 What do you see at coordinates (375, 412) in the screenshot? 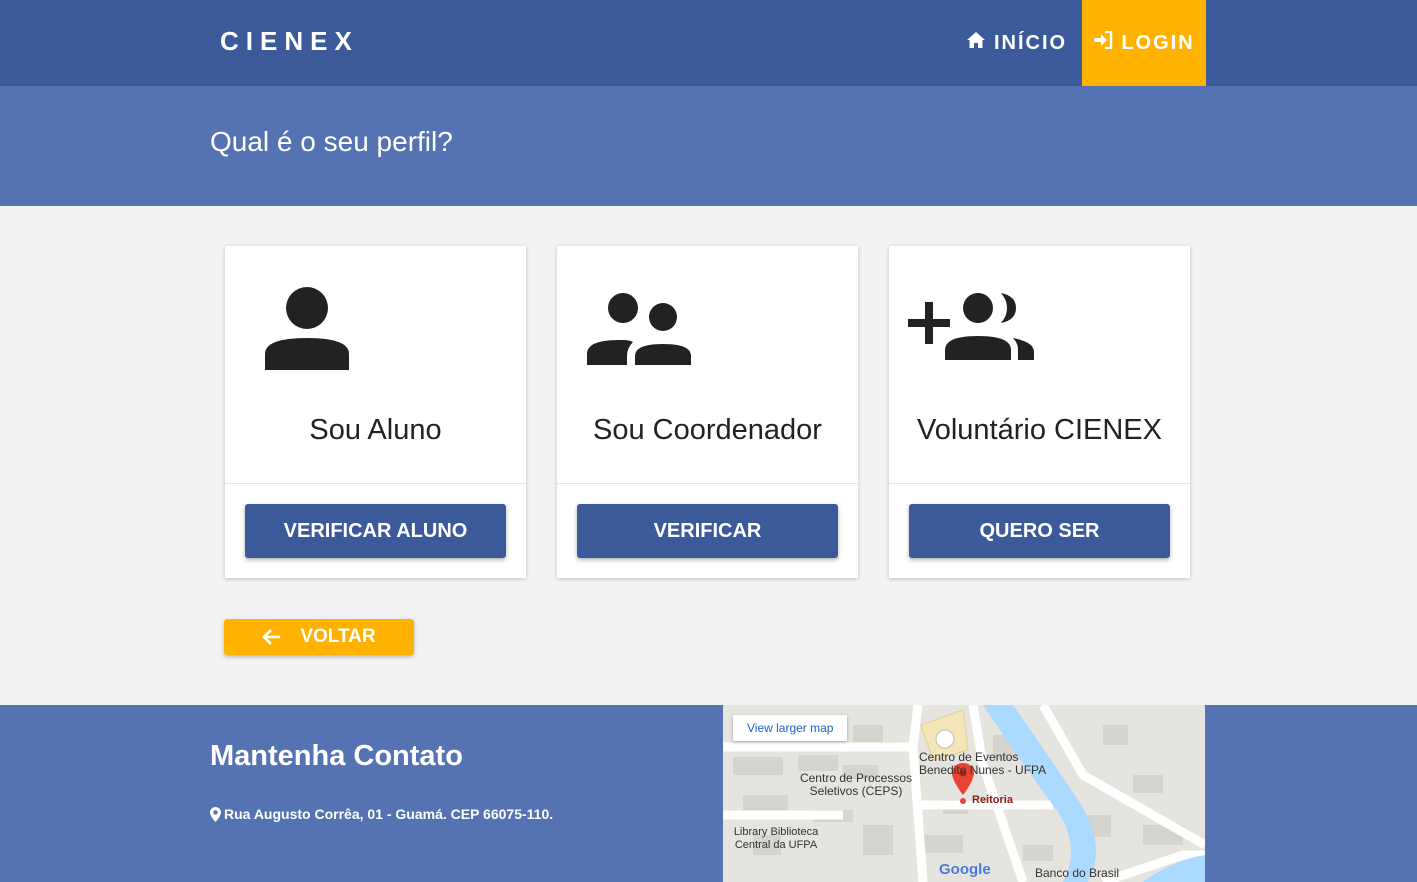
I see `card-aluno: Sou Aluno VERIFICAR ALUNO` at bounding box center [375, 412].